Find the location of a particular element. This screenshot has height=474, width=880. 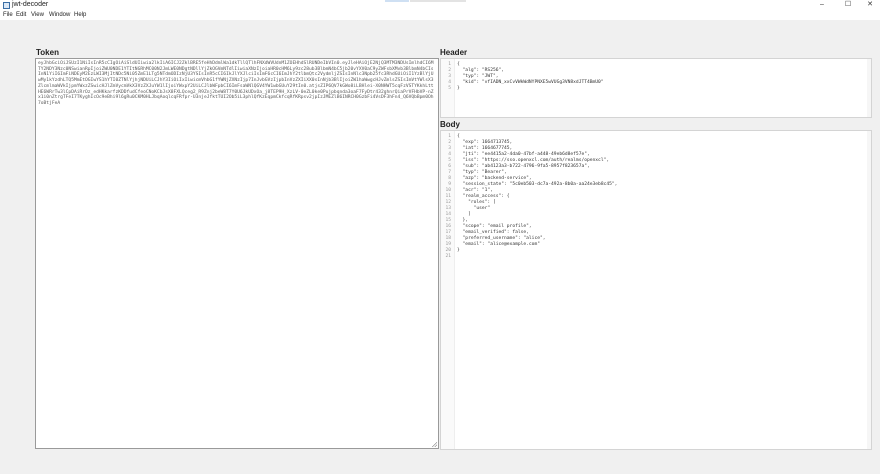

menu-file: File is located at coordinates (8, 15).